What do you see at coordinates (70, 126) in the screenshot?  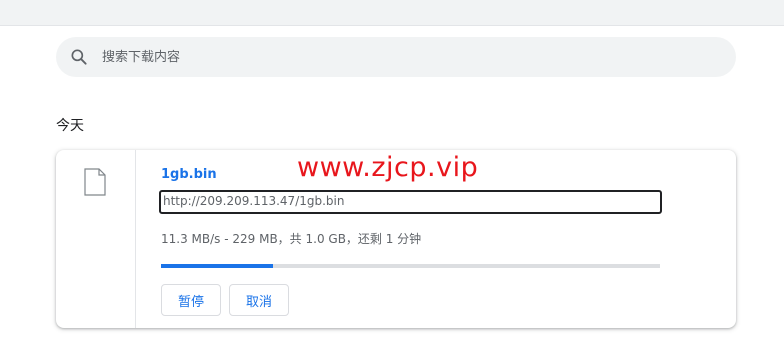 I see `date-section-title: 今天` at bounding box center [70, 126].